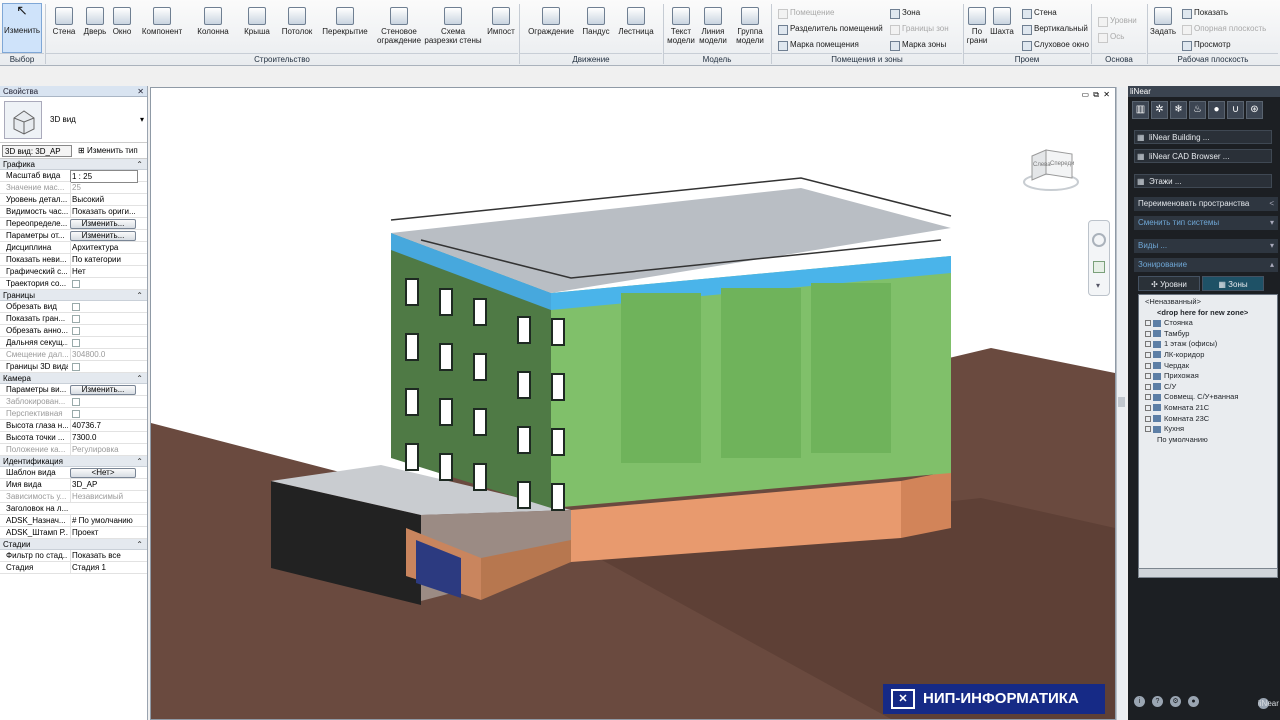  I want to click on room-tag-button: Марка помещения, so click(818, 45).